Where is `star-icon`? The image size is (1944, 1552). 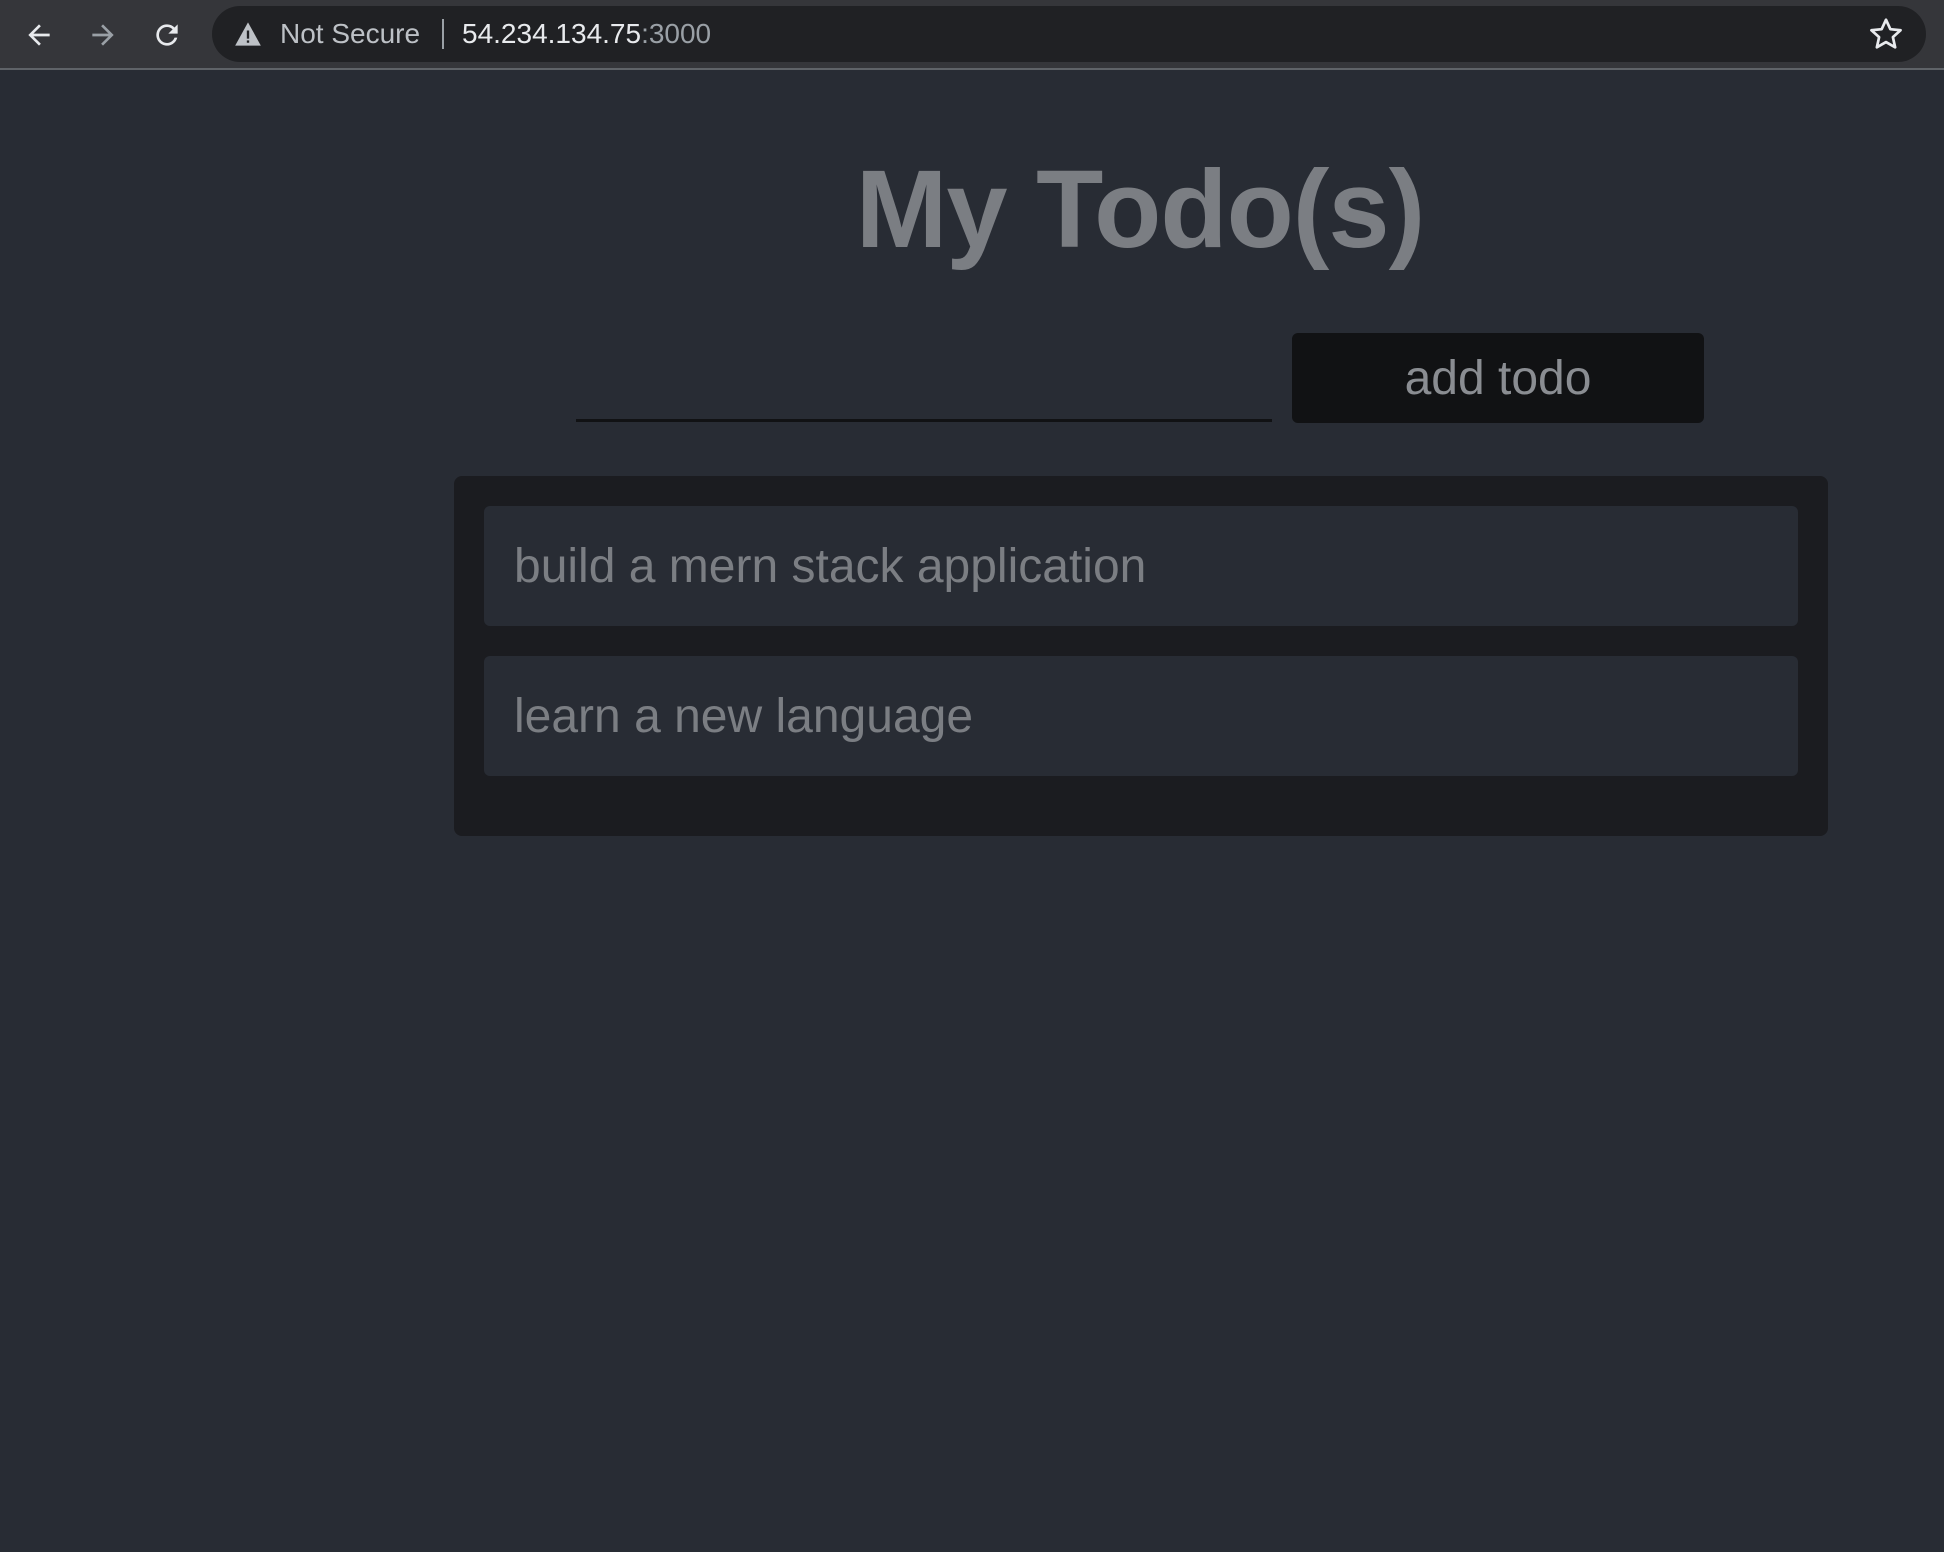
star-icon is located at coordinates (1886, 34).